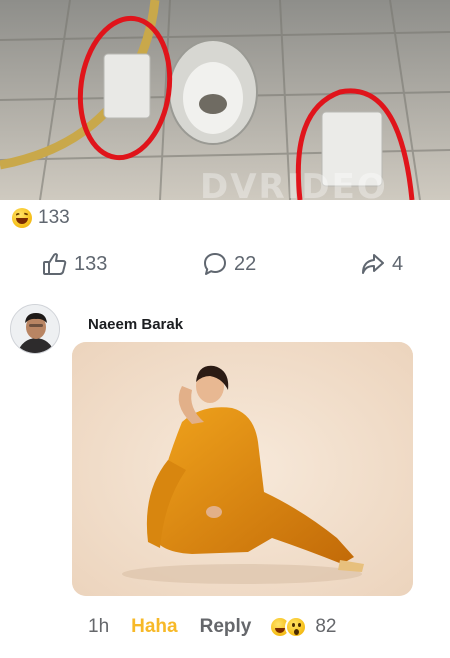  Describe the element at coordinates (229, 264) in the screenshot. I see `comment-button: 22` at that location.